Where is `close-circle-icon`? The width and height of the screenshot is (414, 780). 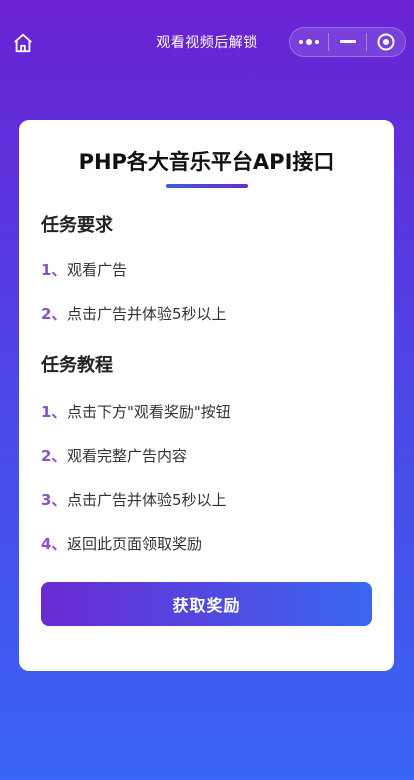 close-circle-icon is located at coordinates (386, 42).